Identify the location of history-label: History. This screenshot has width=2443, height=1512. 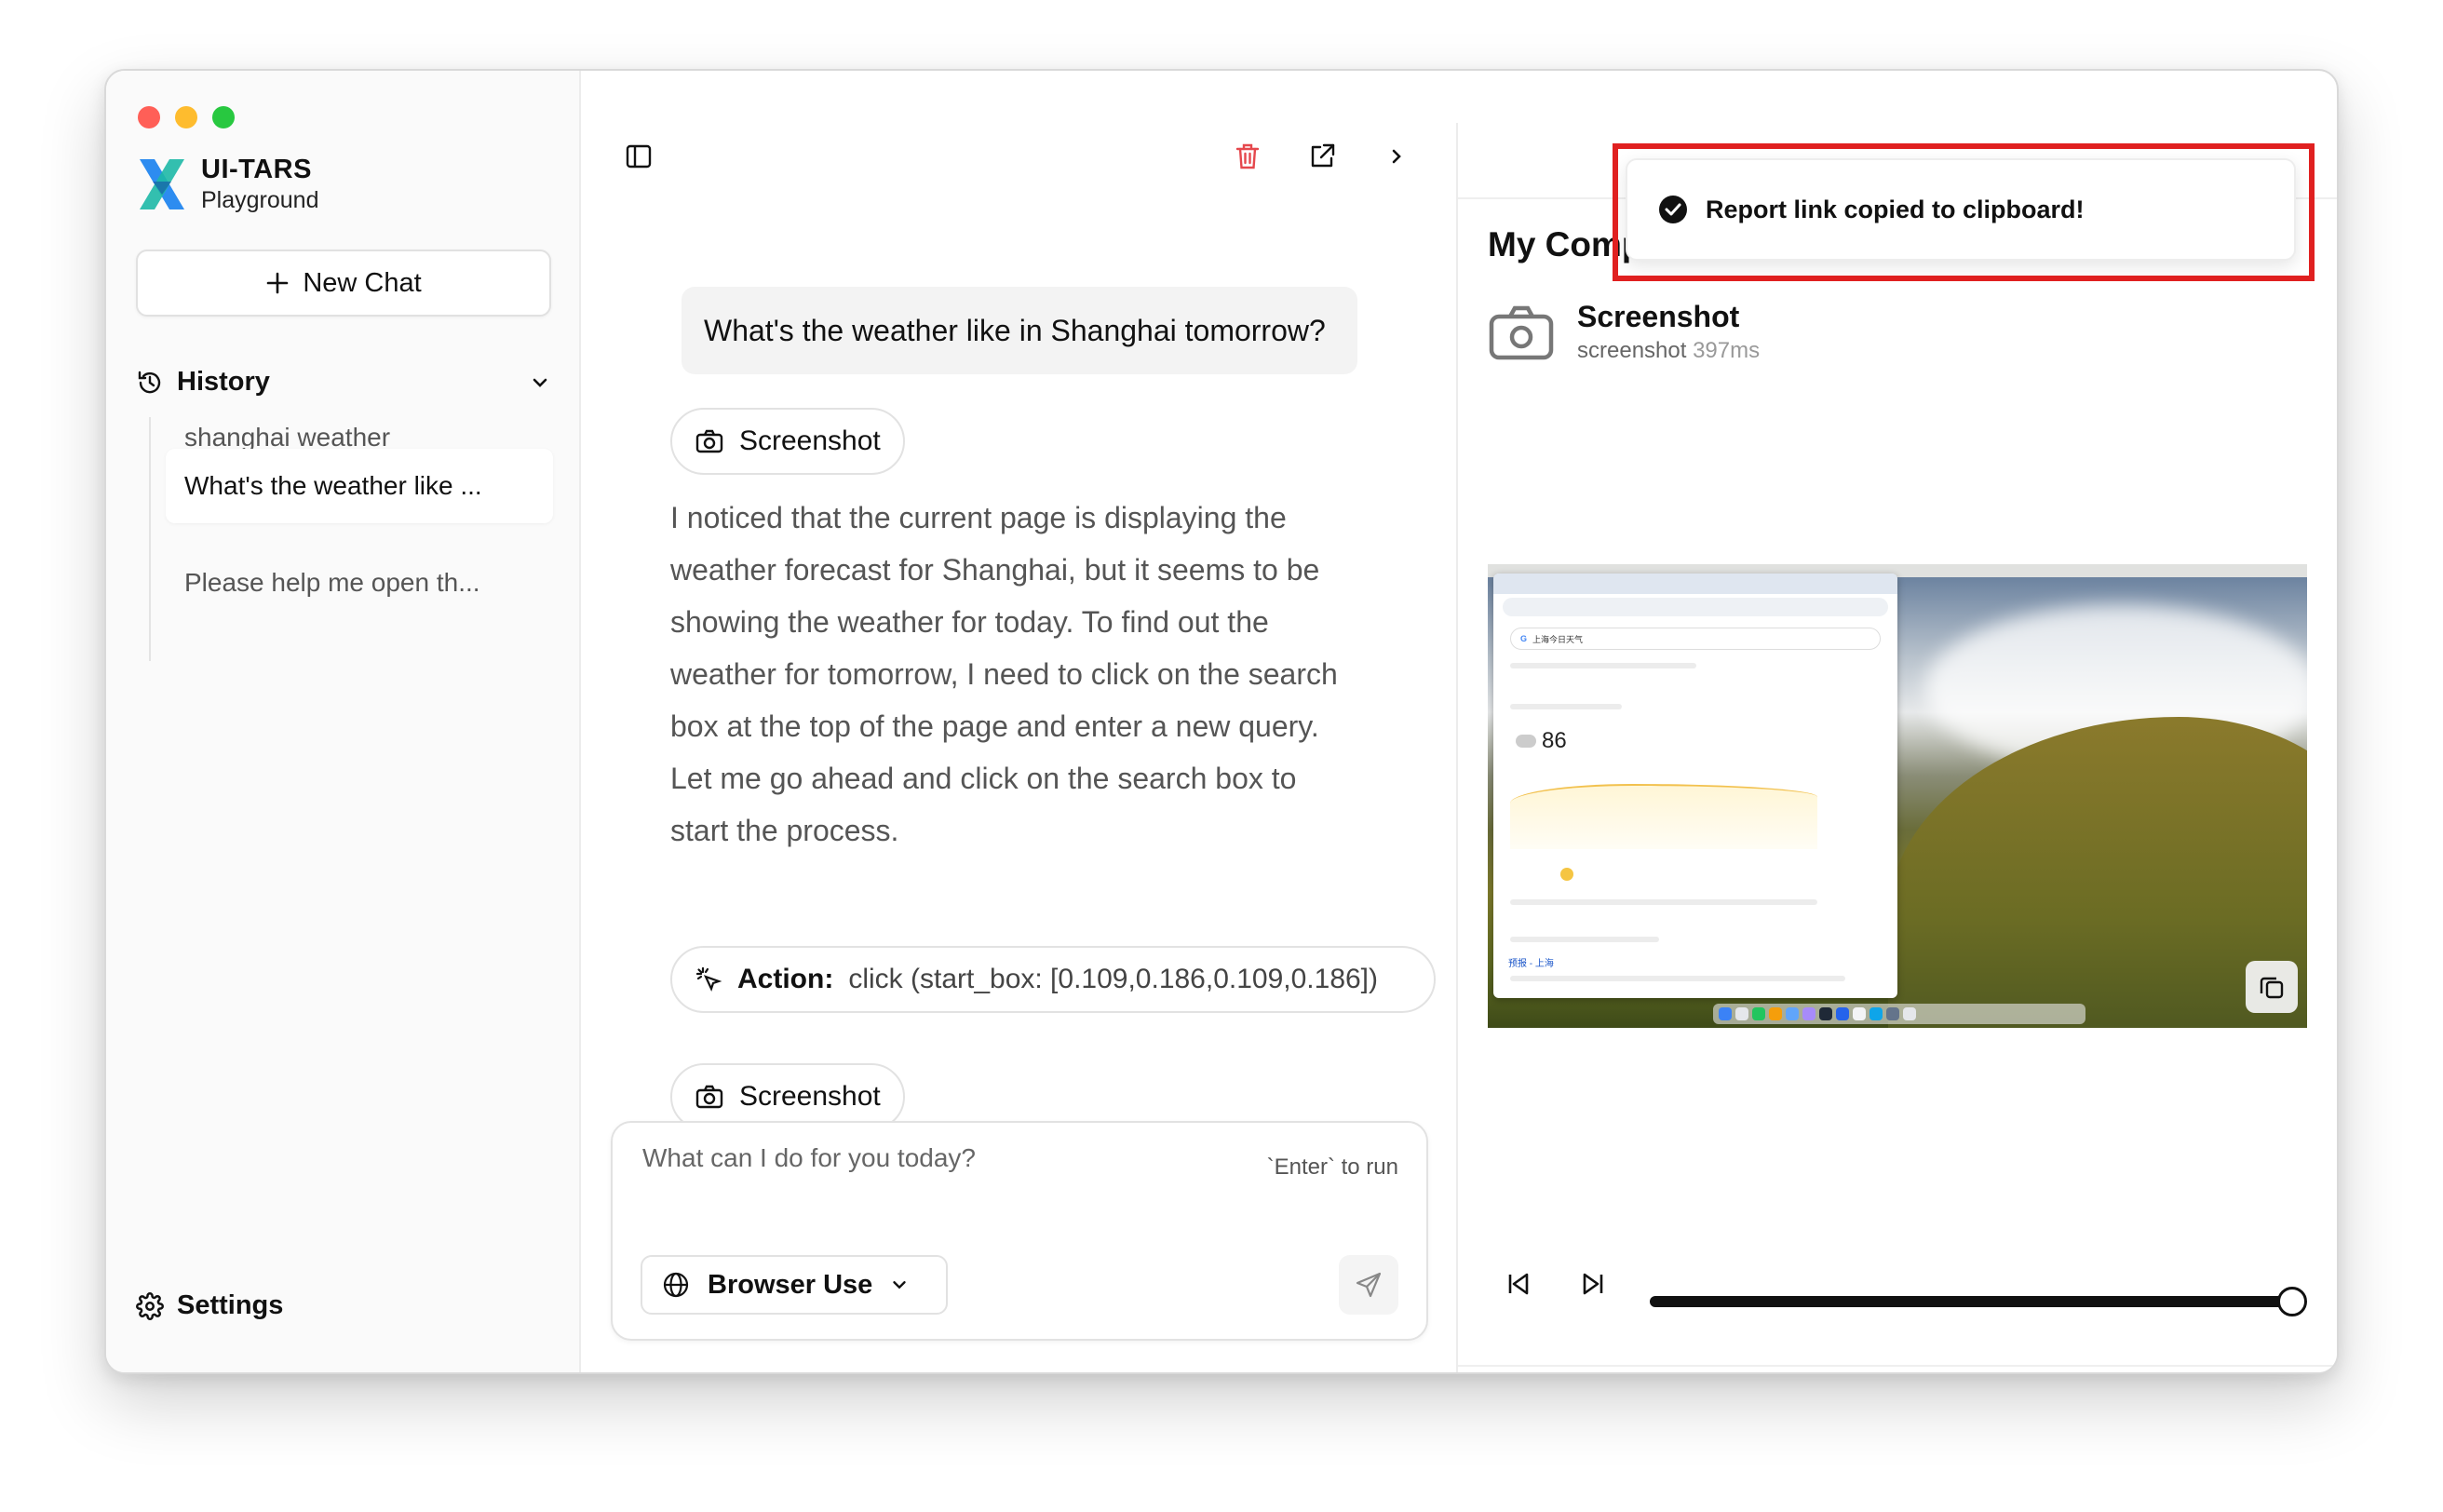
(223, 382).